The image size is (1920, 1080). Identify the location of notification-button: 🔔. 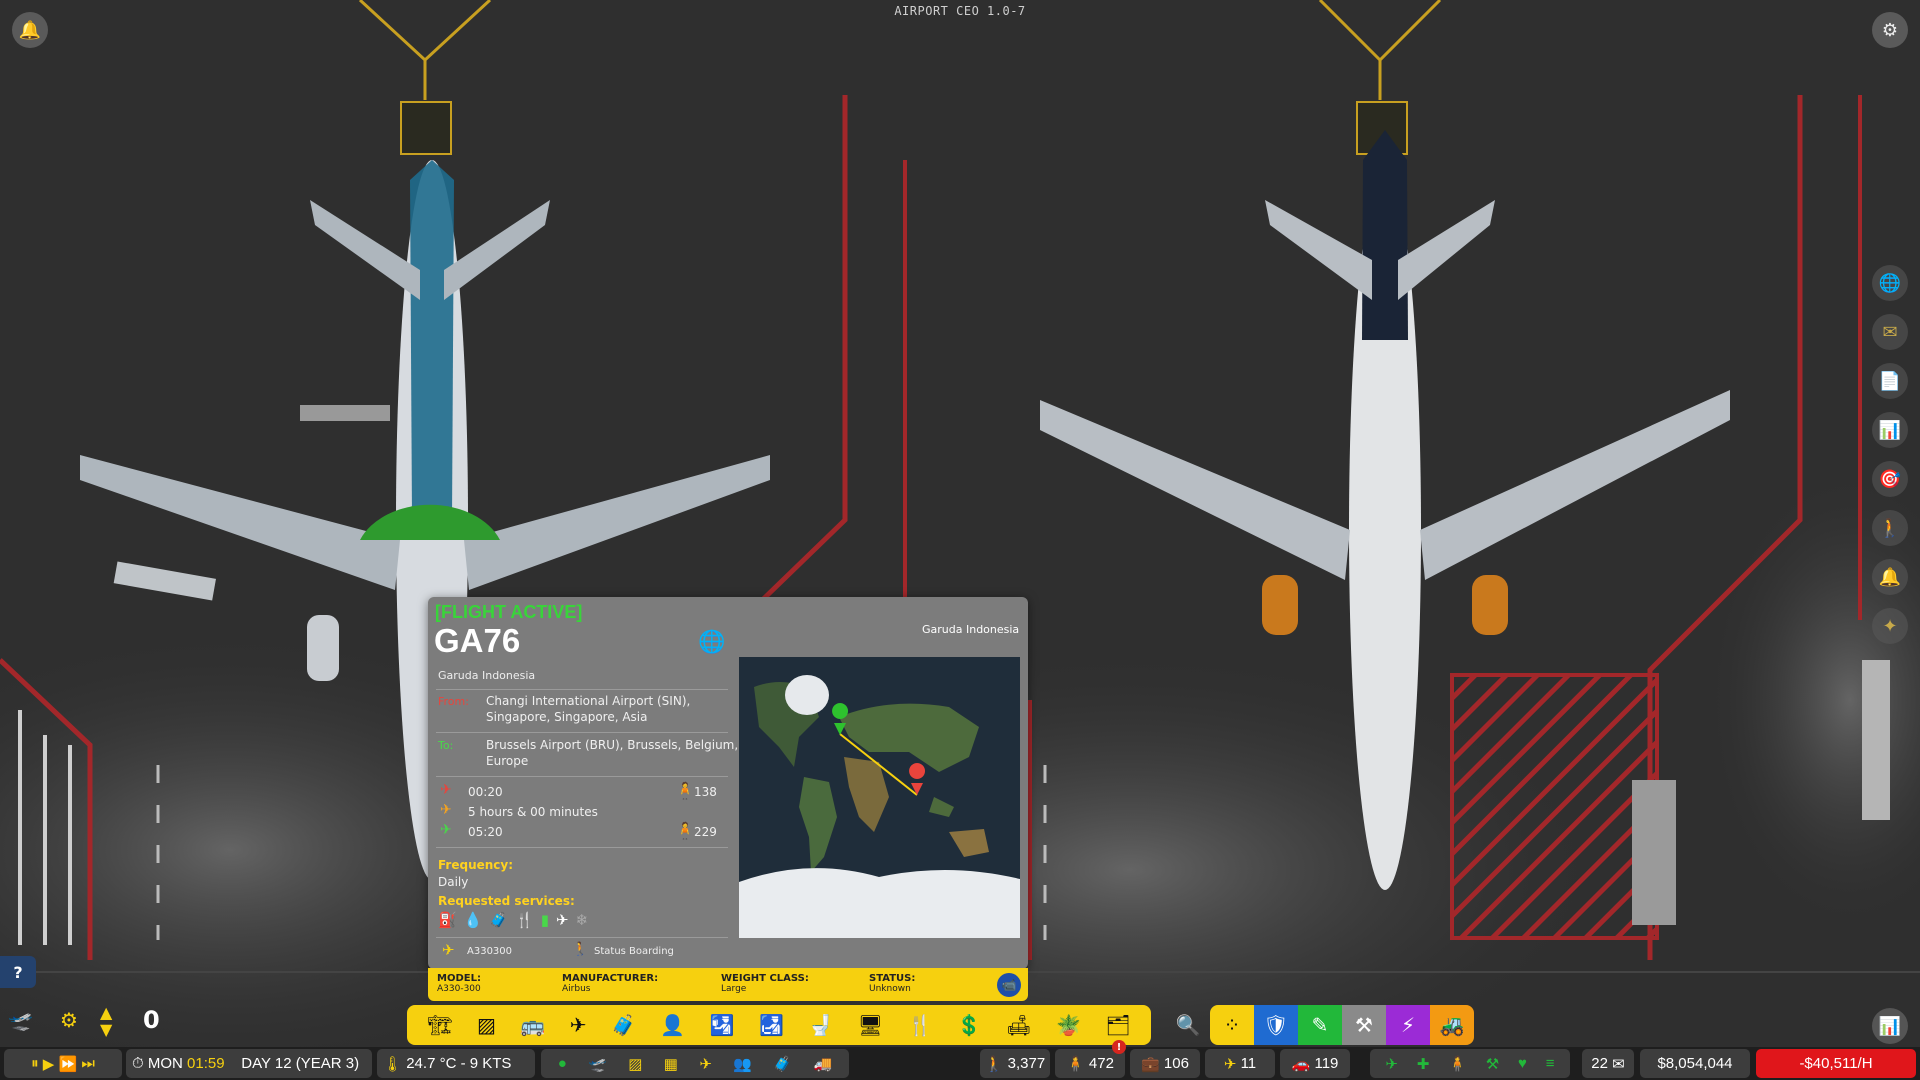
(30, 30).